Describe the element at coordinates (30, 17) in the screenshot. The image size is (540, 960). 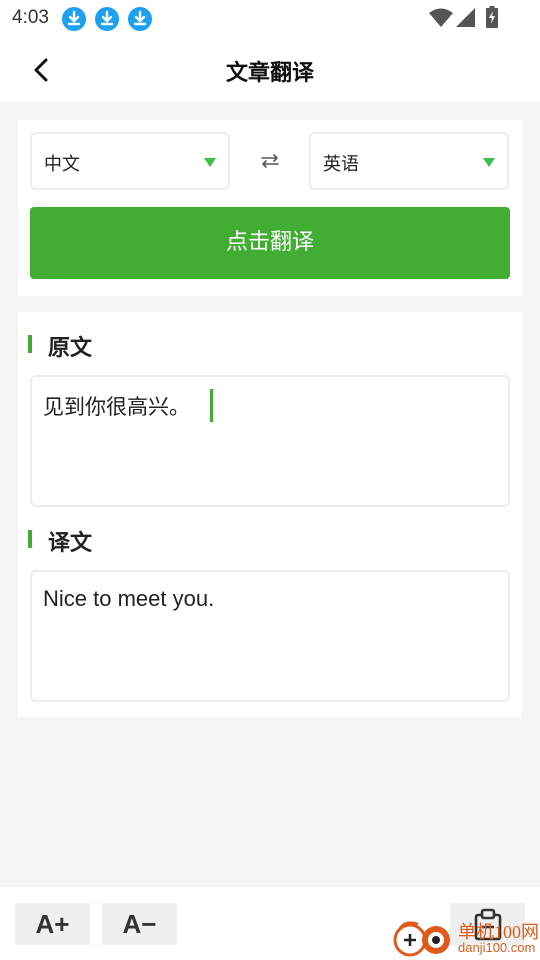
I see `status-time: 4:03` at that location.